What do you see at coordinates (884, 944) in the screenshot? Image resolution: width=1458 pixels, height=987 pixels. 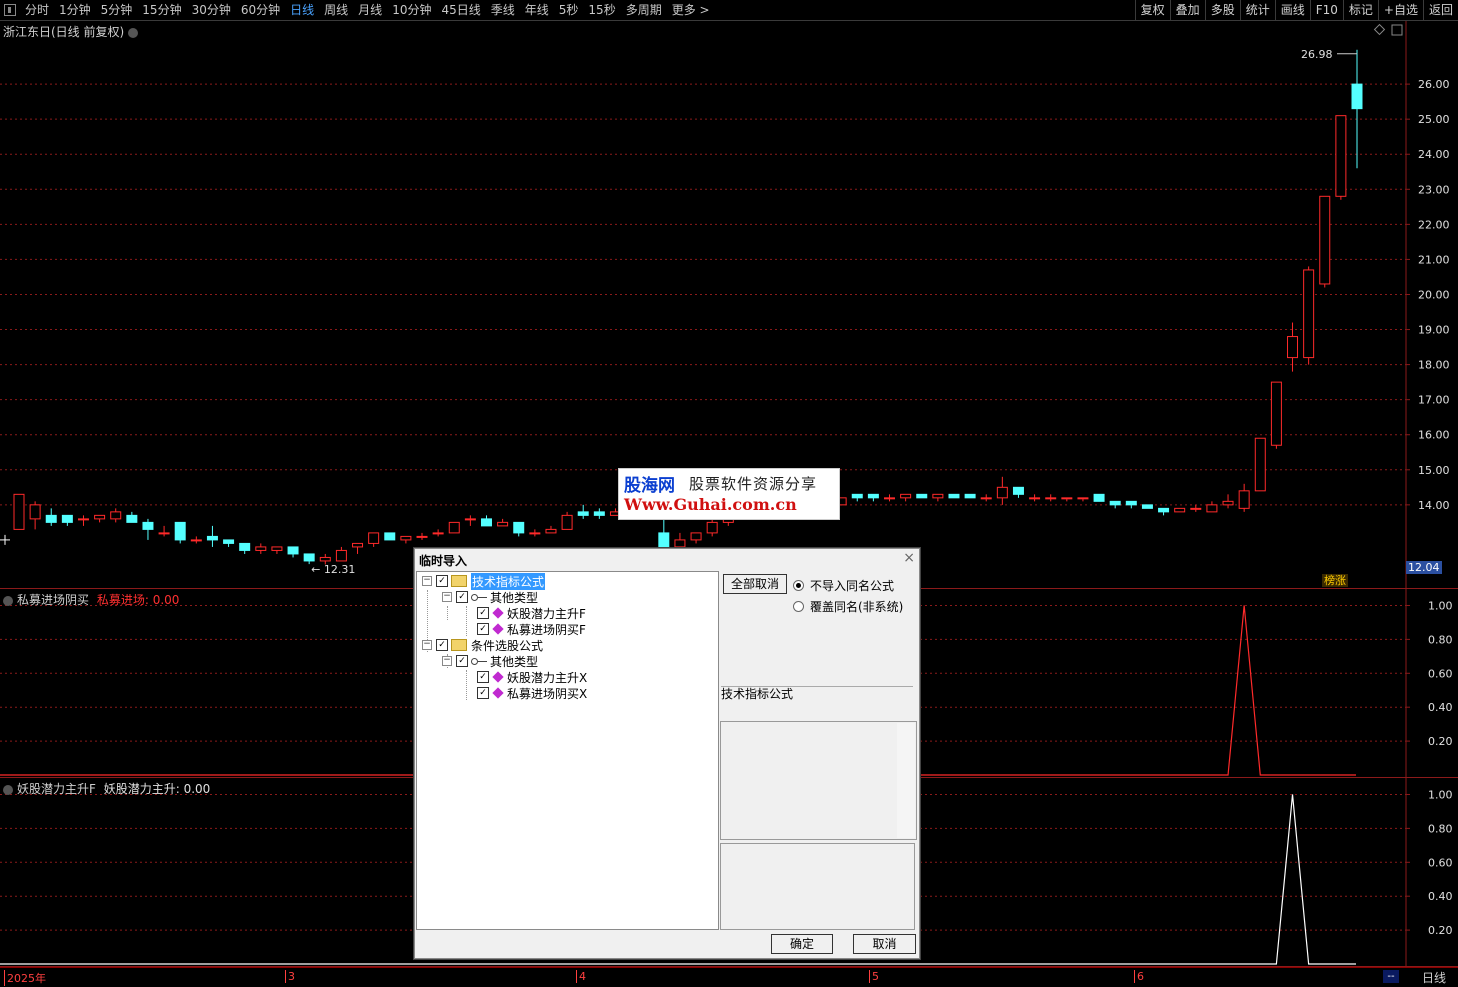 I see `cancel-button: 取消` at bounding box center [884, 944].